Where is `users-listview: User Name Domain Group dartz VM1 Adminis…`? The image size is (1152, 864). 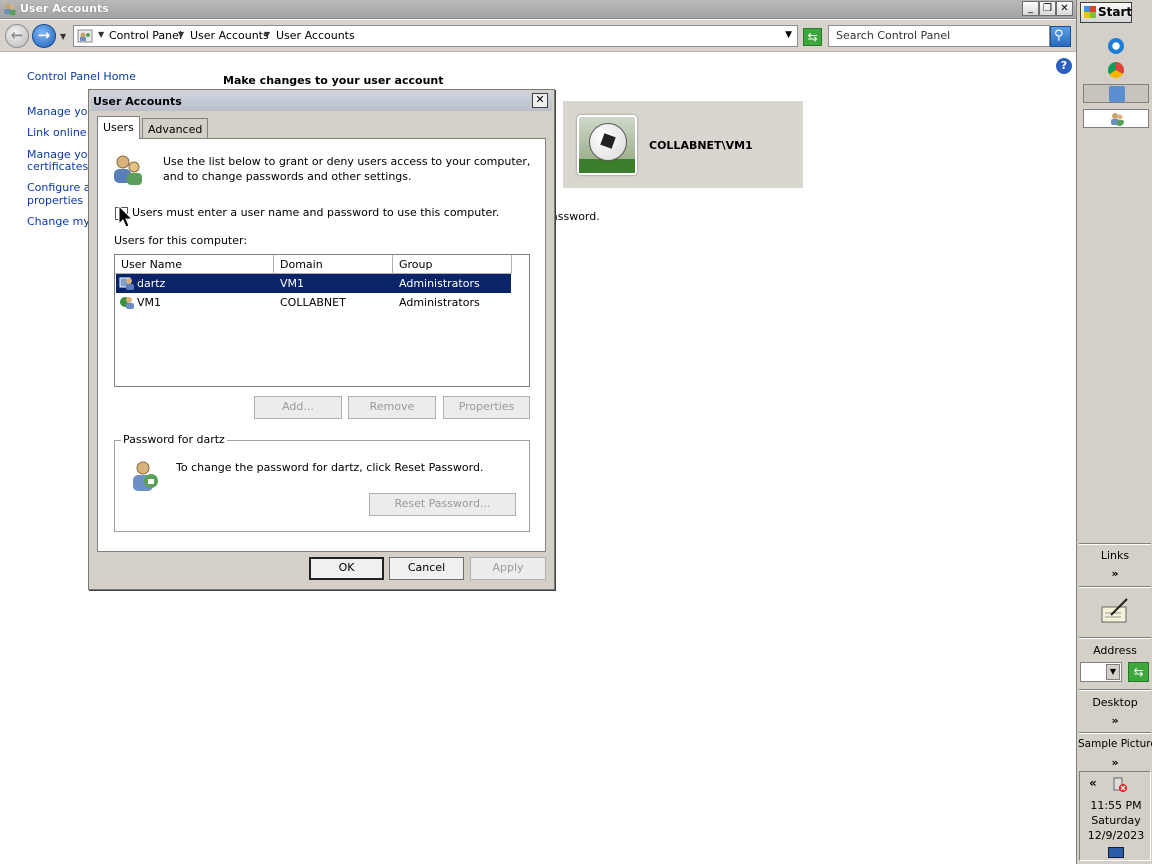
users-listview: User Name Domain Group dartz VM1 Adminis… is located at coordinates (322, 320).